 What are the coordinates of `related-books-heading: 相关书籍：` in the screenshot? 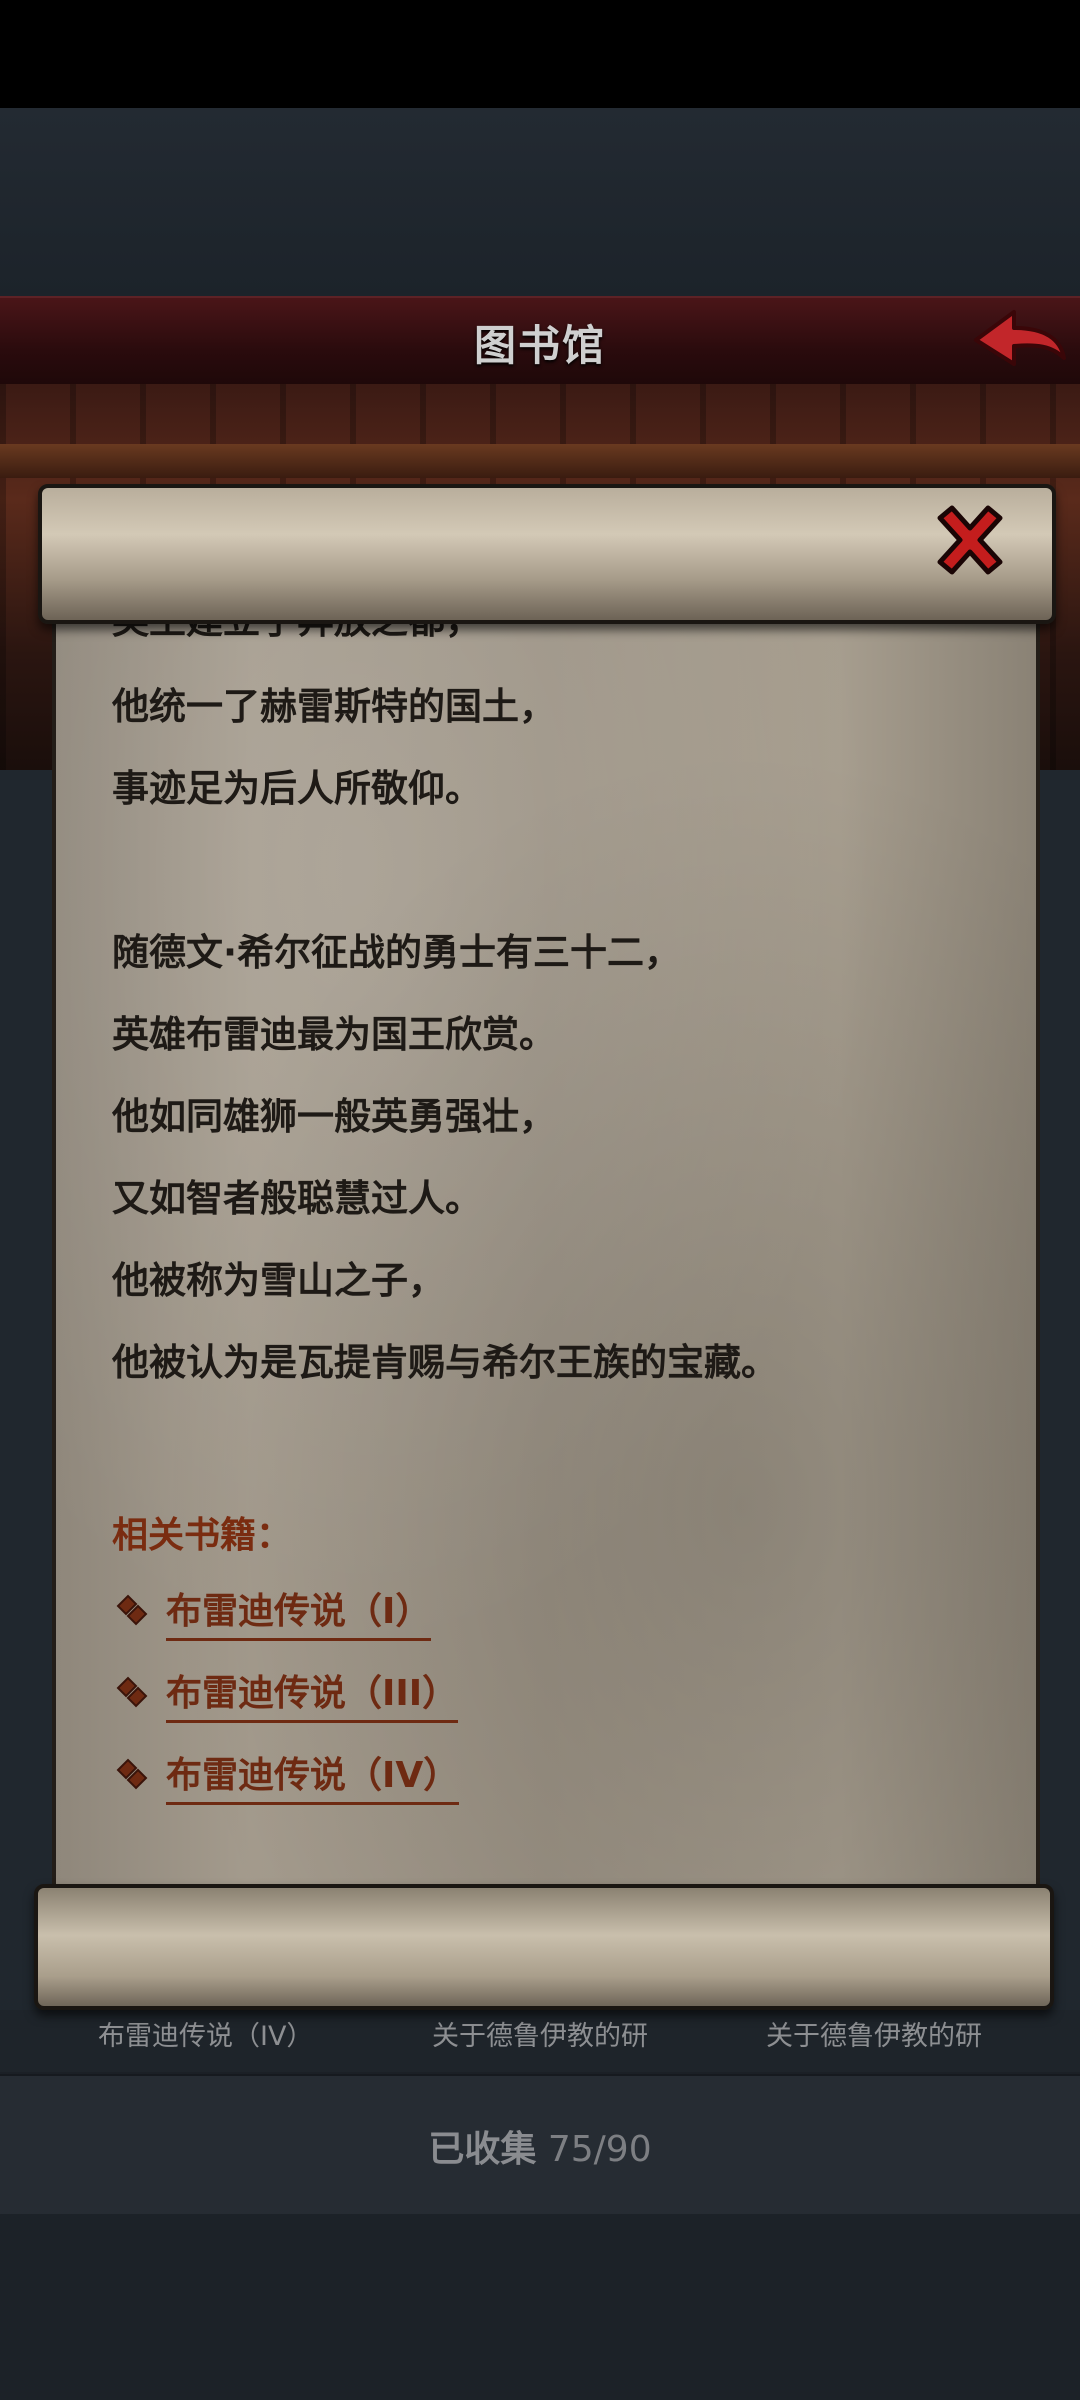 It's located at (202, 1535).